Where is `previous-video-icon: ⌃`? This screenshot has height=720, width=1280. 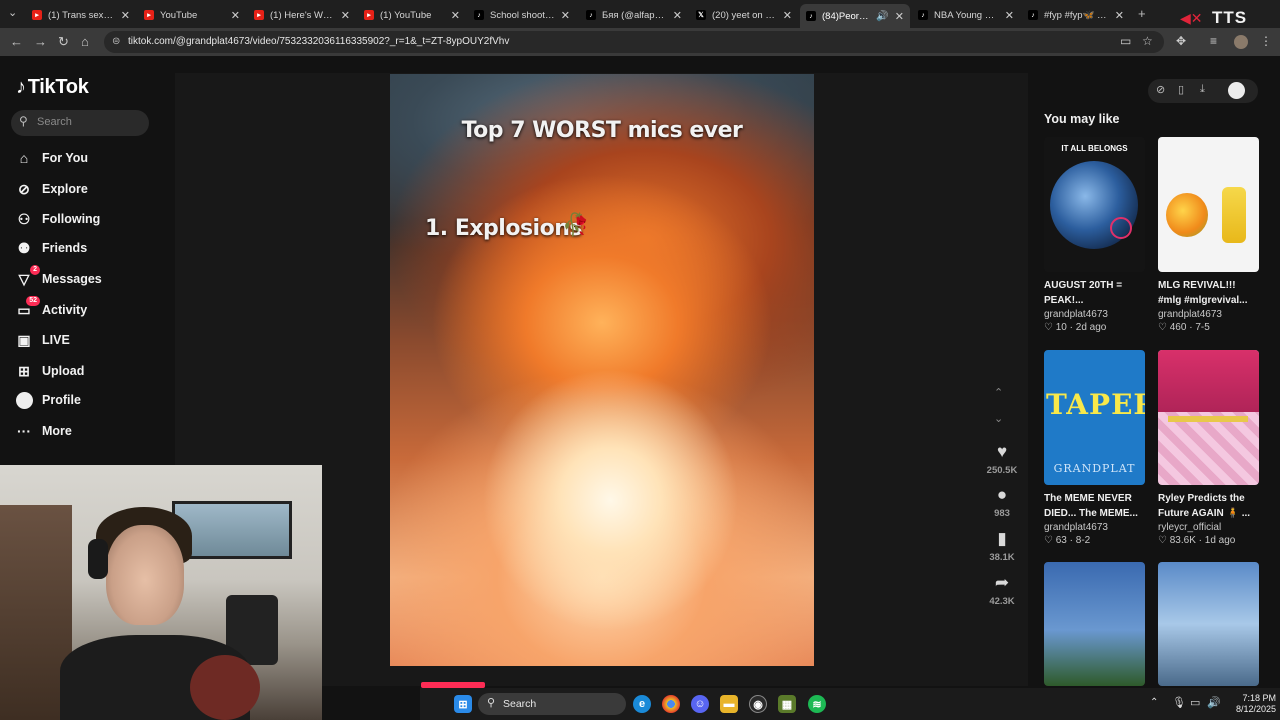
previous-video-icon: ⌃ is located at coordinates (998, 392).